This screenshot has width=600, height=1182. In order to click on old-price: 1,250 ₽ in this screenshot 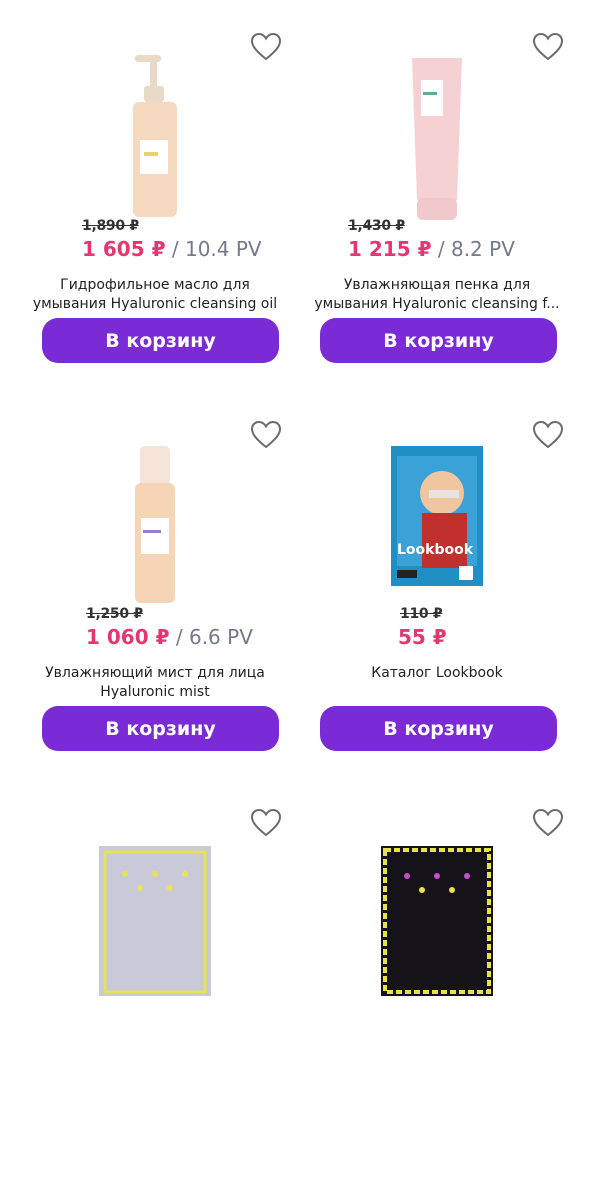, I will do `click(114, 614)`.